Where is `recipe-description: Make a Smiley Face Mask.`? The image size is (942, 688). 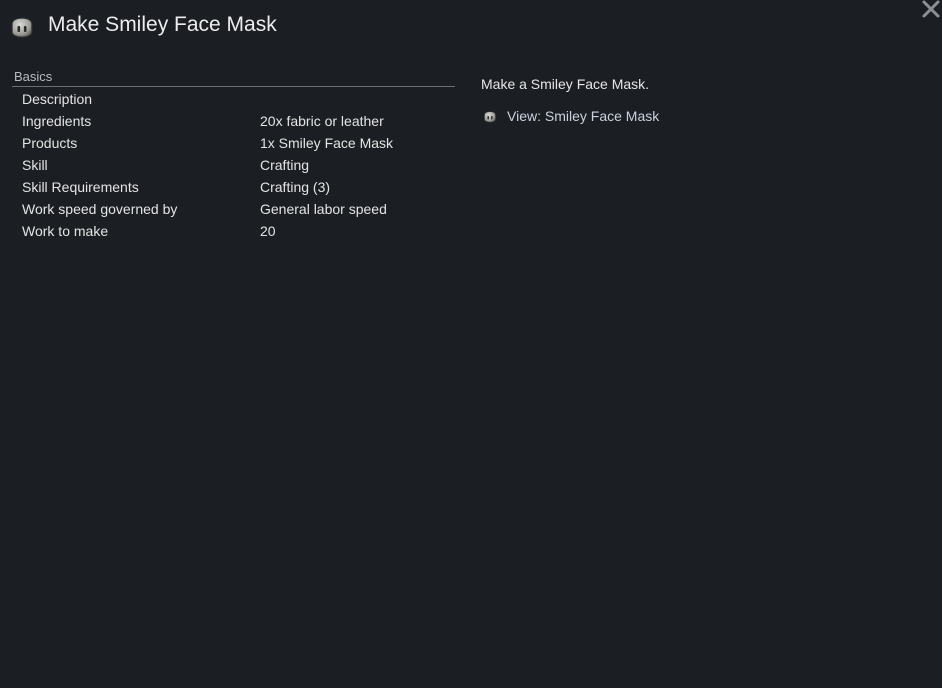
recipe-description: Make a Smiley Face Mask. is located at coordinates (565, 84).